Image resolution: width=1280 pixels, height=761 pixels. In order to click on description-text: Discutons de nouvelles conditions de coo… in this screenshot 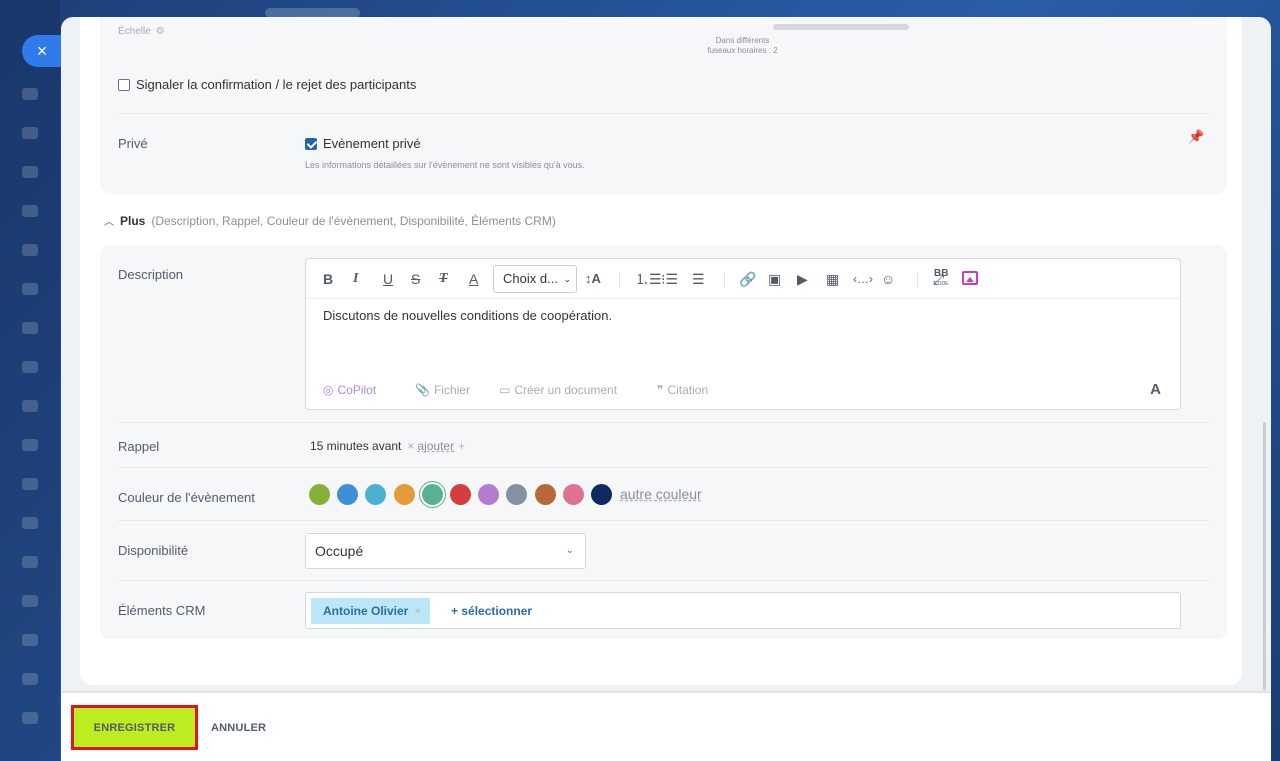, I will do `click(467, 315)`.